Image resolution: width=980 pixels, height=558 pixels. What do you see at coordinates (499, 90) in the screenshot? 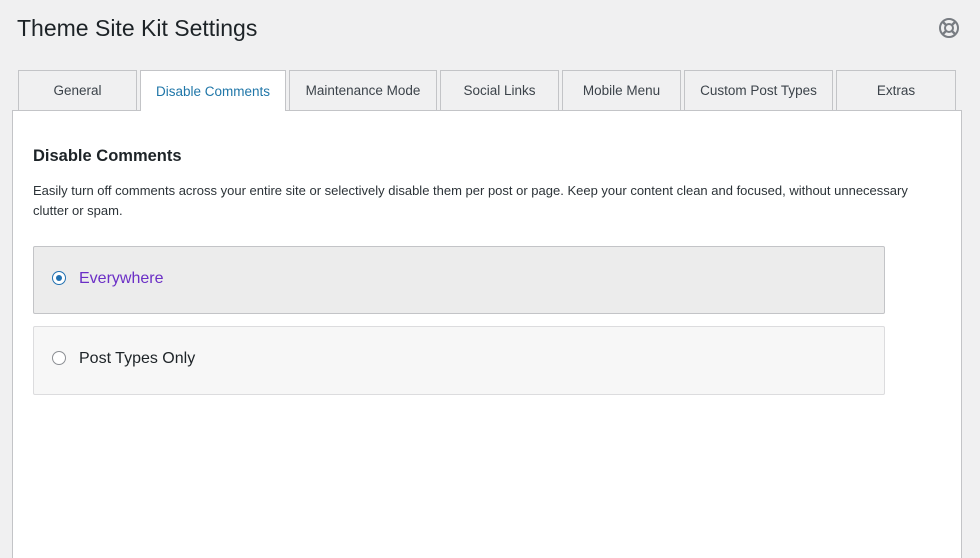
I see `tab-social-links: Social Links` at bounding box center [499, 90].